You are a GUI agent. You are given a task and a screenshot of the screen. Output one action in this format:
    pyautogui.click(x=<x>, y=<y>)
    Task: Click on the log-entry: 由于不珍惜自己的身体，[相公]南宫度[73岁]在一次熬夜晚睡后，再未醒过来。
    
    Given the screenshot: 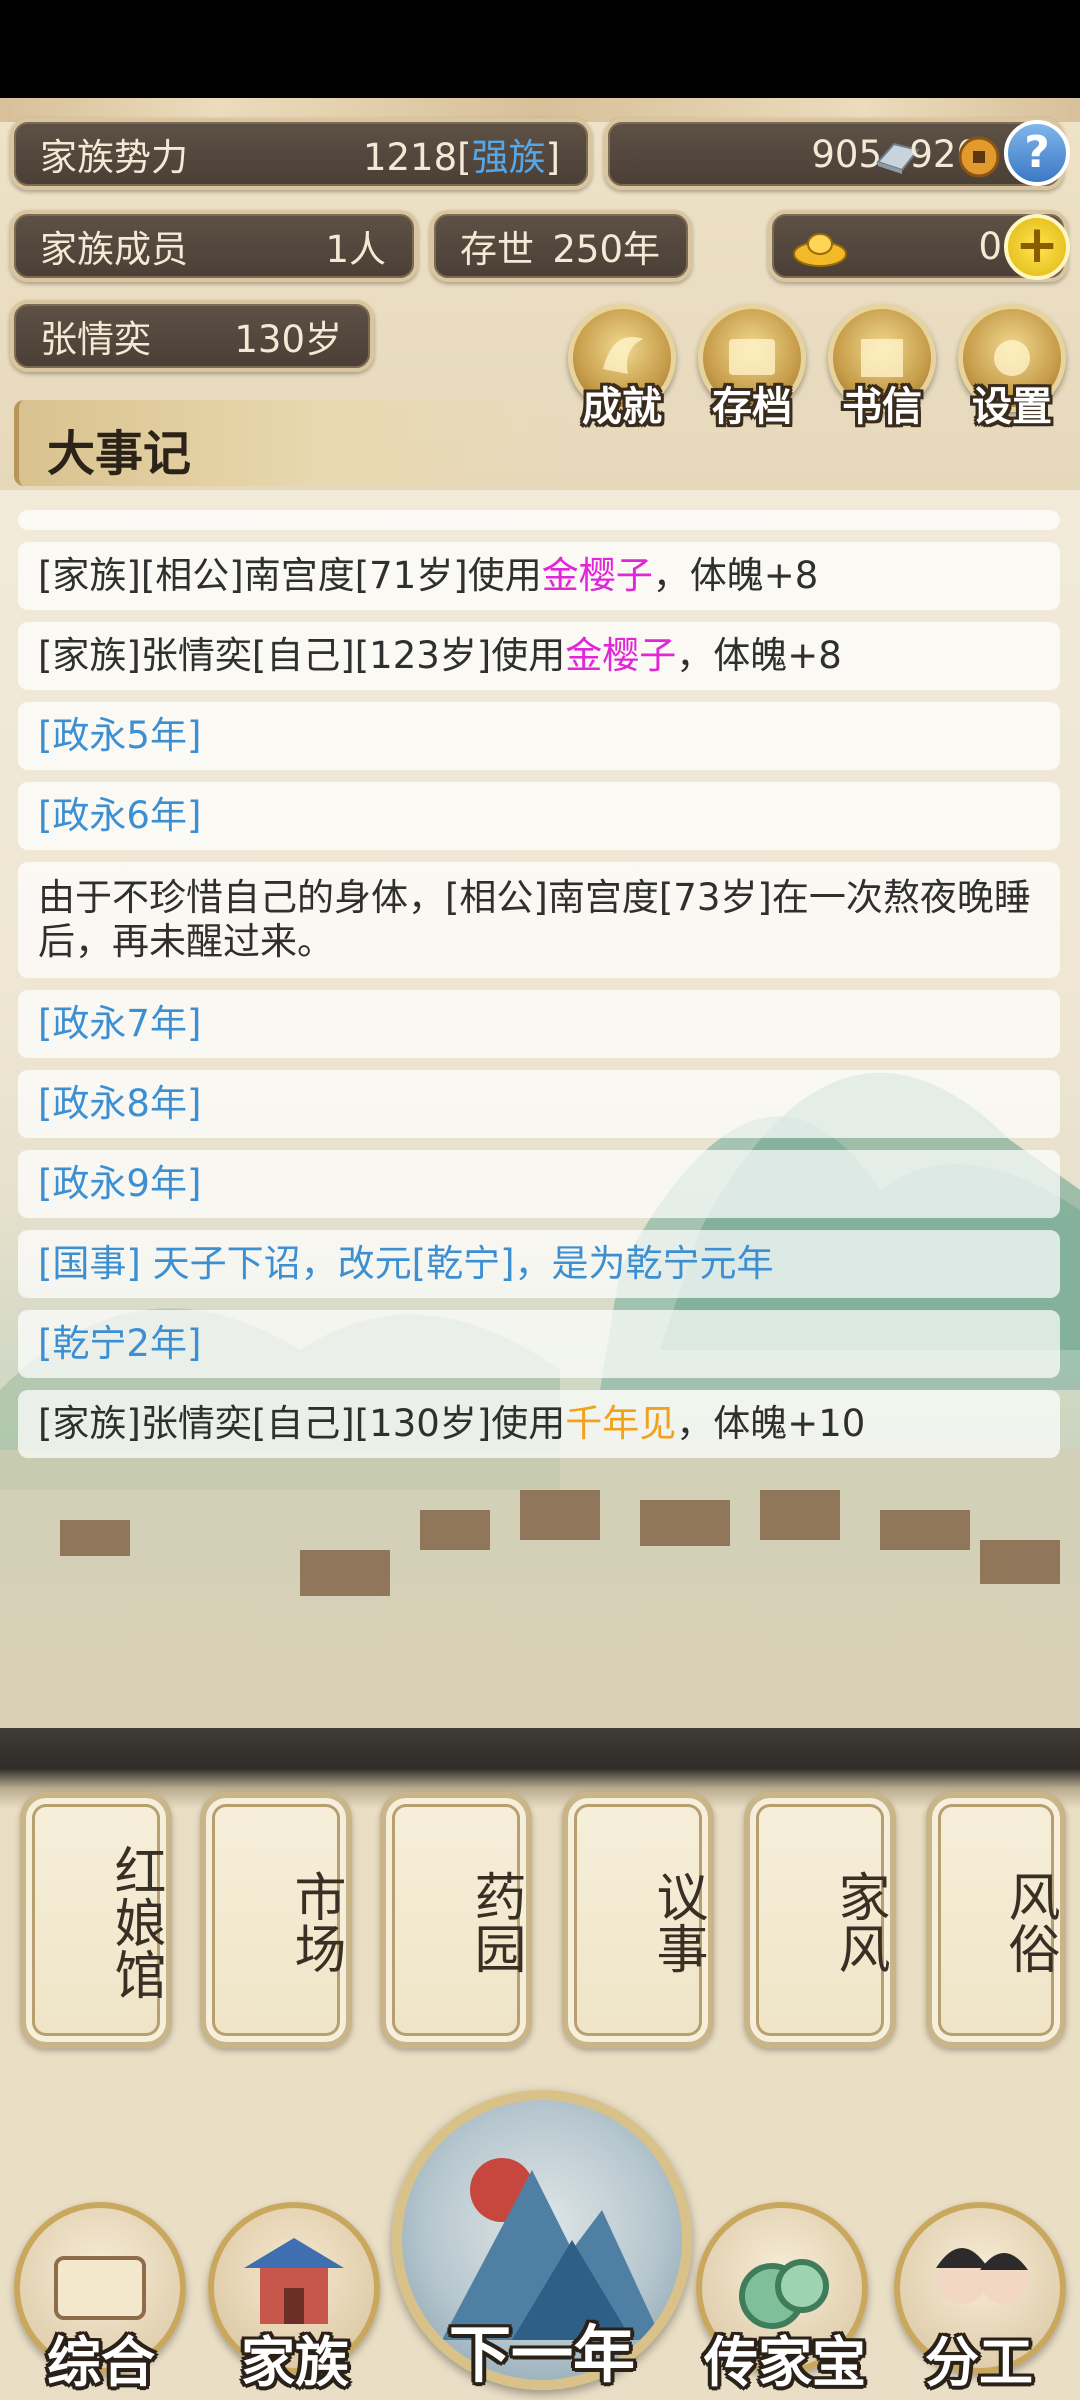 What is the action you would take?
    pyautogui.click(x=539, y=920)
    